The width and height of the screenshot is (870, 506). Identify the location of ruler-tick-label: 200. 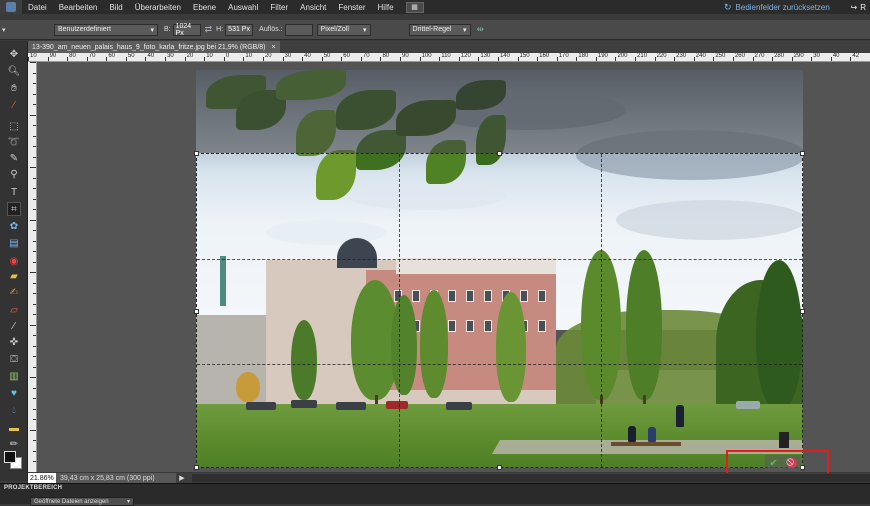
(622, 56).